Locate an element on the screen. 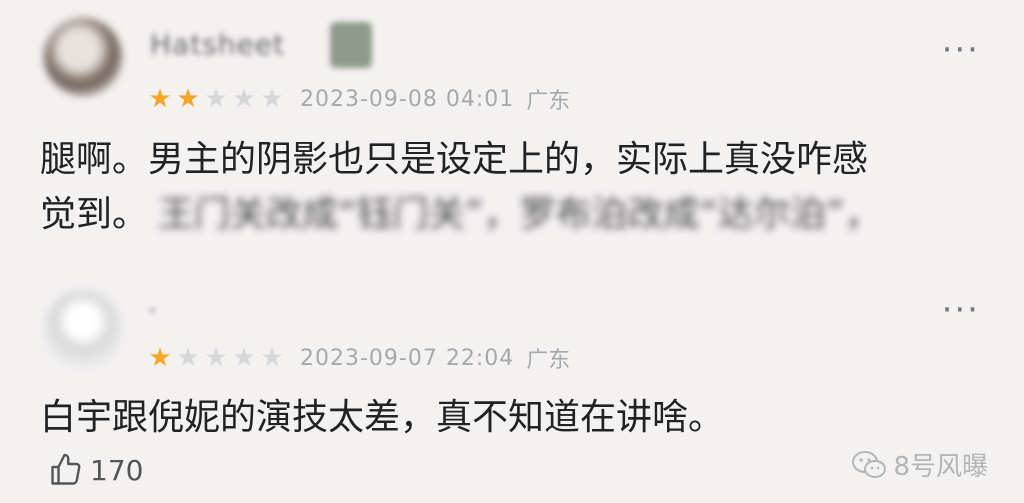  comment-meta: ★ ★ ★ ★ ★ 2023-09-08 04:01 广东 is located at coordinates (358, 99).